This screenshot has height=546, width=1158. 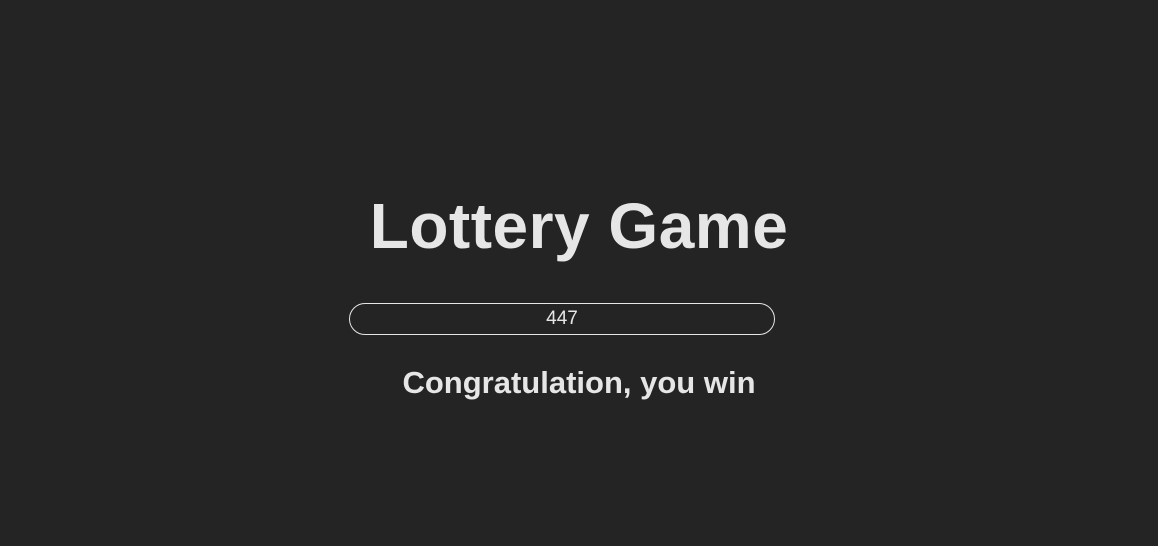 I want to click on result-message: Congratulation, you win, so click(x=579, y=382).